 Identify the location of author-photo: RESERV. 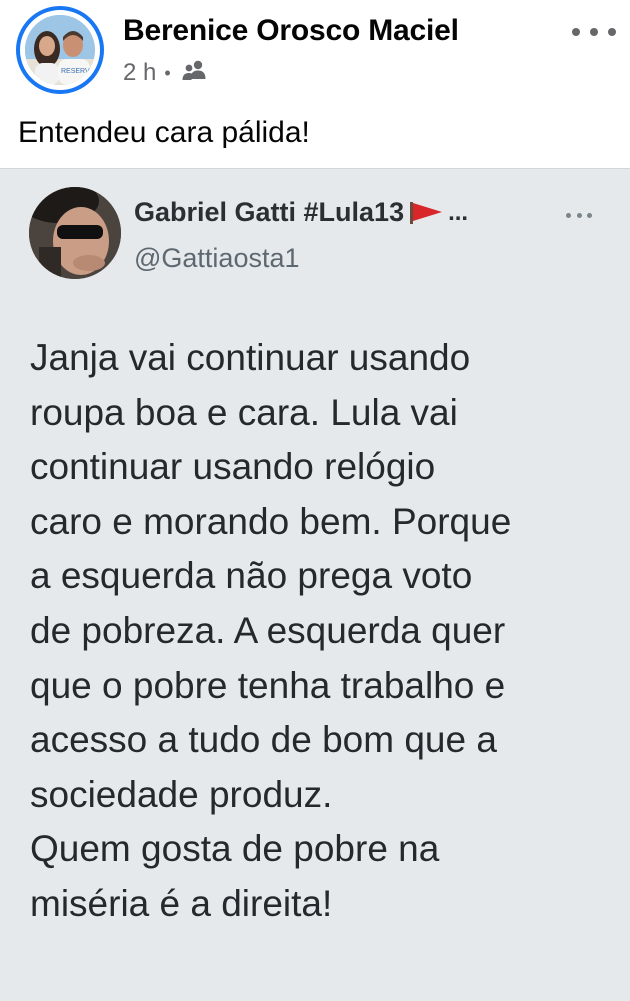
(60, 50).